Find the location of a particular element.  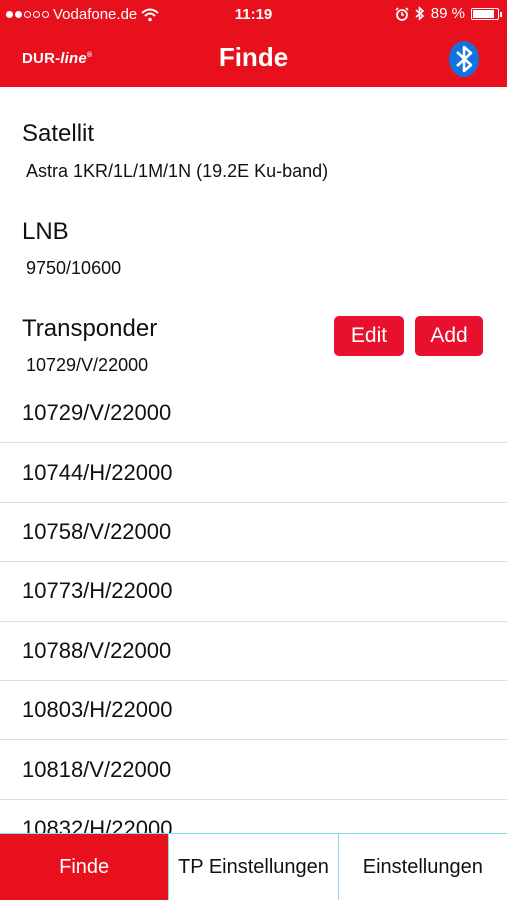

transponder-row: 10744/H/22000 is located at coordinates (253, 473).